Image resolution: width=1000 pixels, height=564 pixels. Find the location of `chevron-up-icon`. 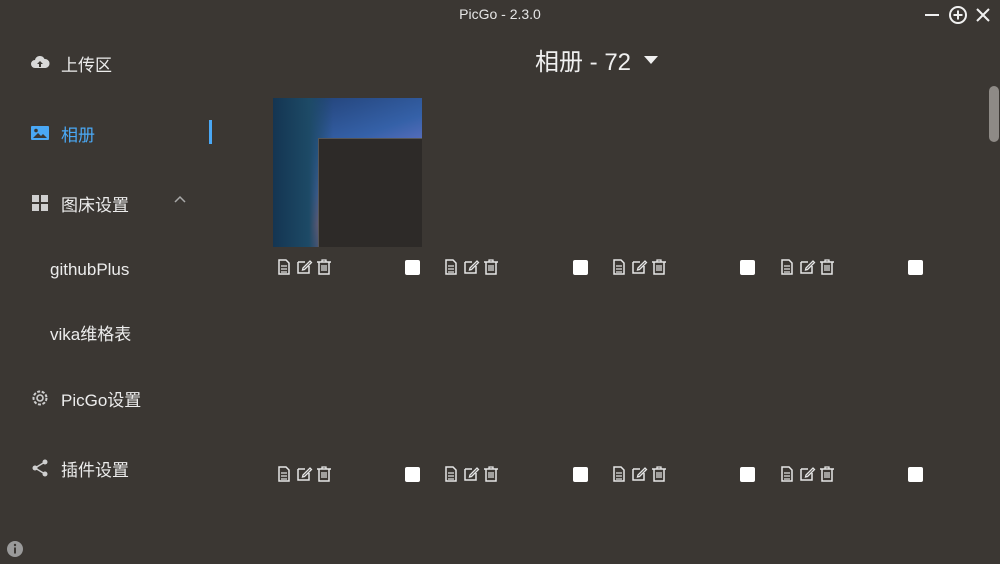

chevron-up-icon is located at coordinates (180, 199).